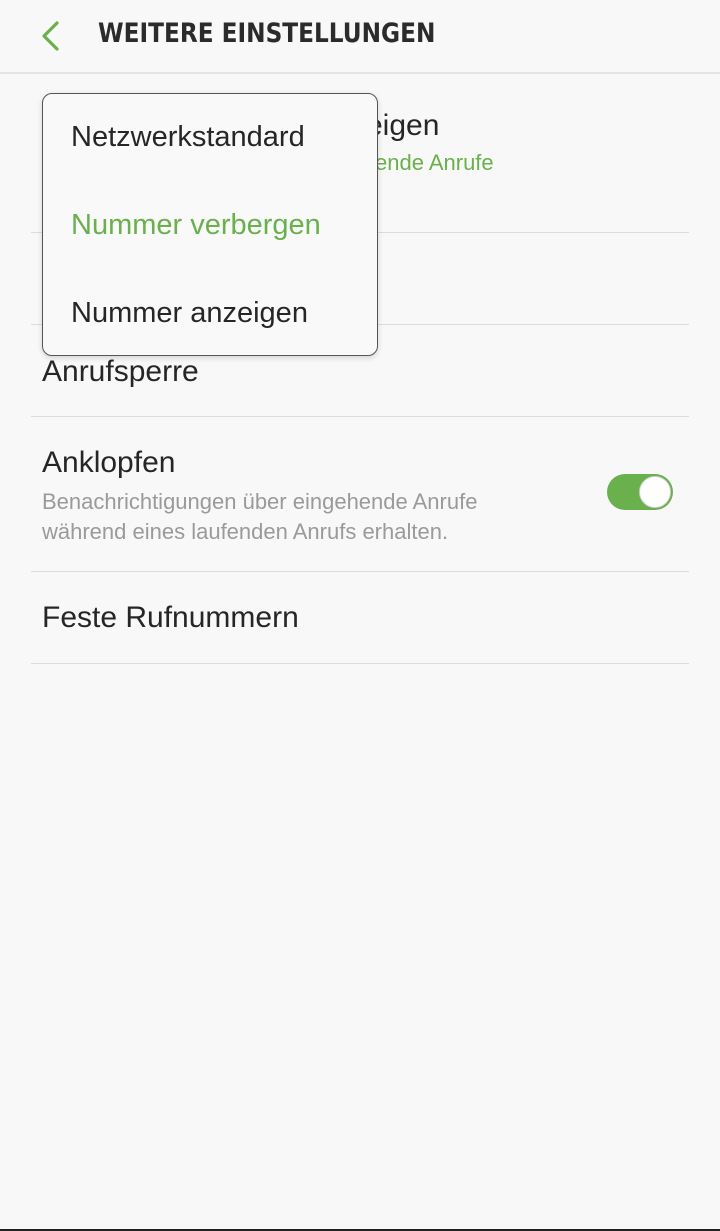 Image resolution: width=720 pixels, height=1231 pixels. I want to click on popup-option-hide-number: Nummer verbergen, so click(196, 225).